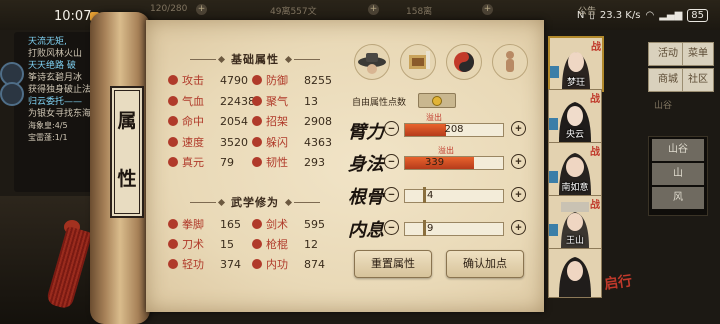 The height and width of the screenshot is (324, 720). What do you see at coordinates (127, 152) in the screenshot?
I see `scroll-title-plate: 属 性` at bounding box center [127, 152].